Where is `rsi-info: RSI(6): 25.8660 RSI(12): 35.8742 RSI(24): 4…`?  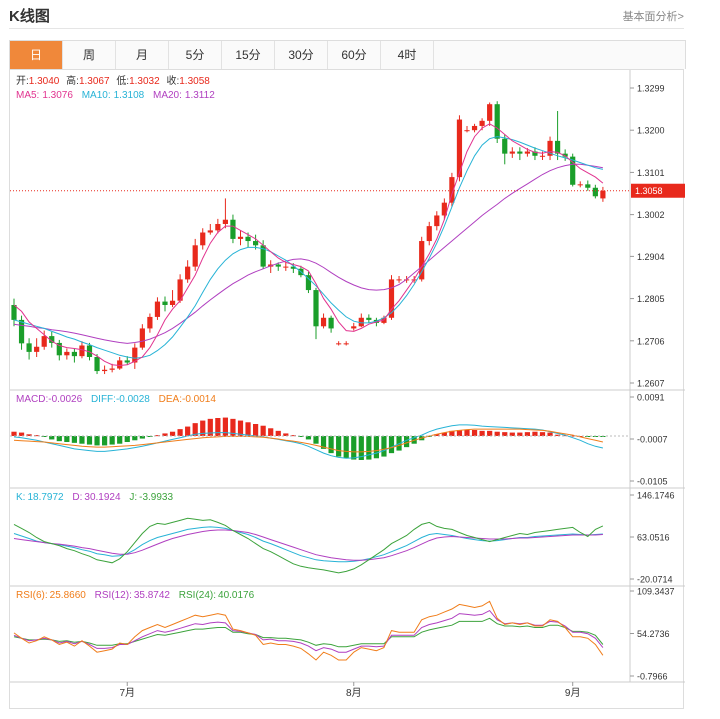 rsi-info: RSI(6): 25.8660 RSI(12): 35.8742 RSI(24): 4… is located at coordinates (135, 595).